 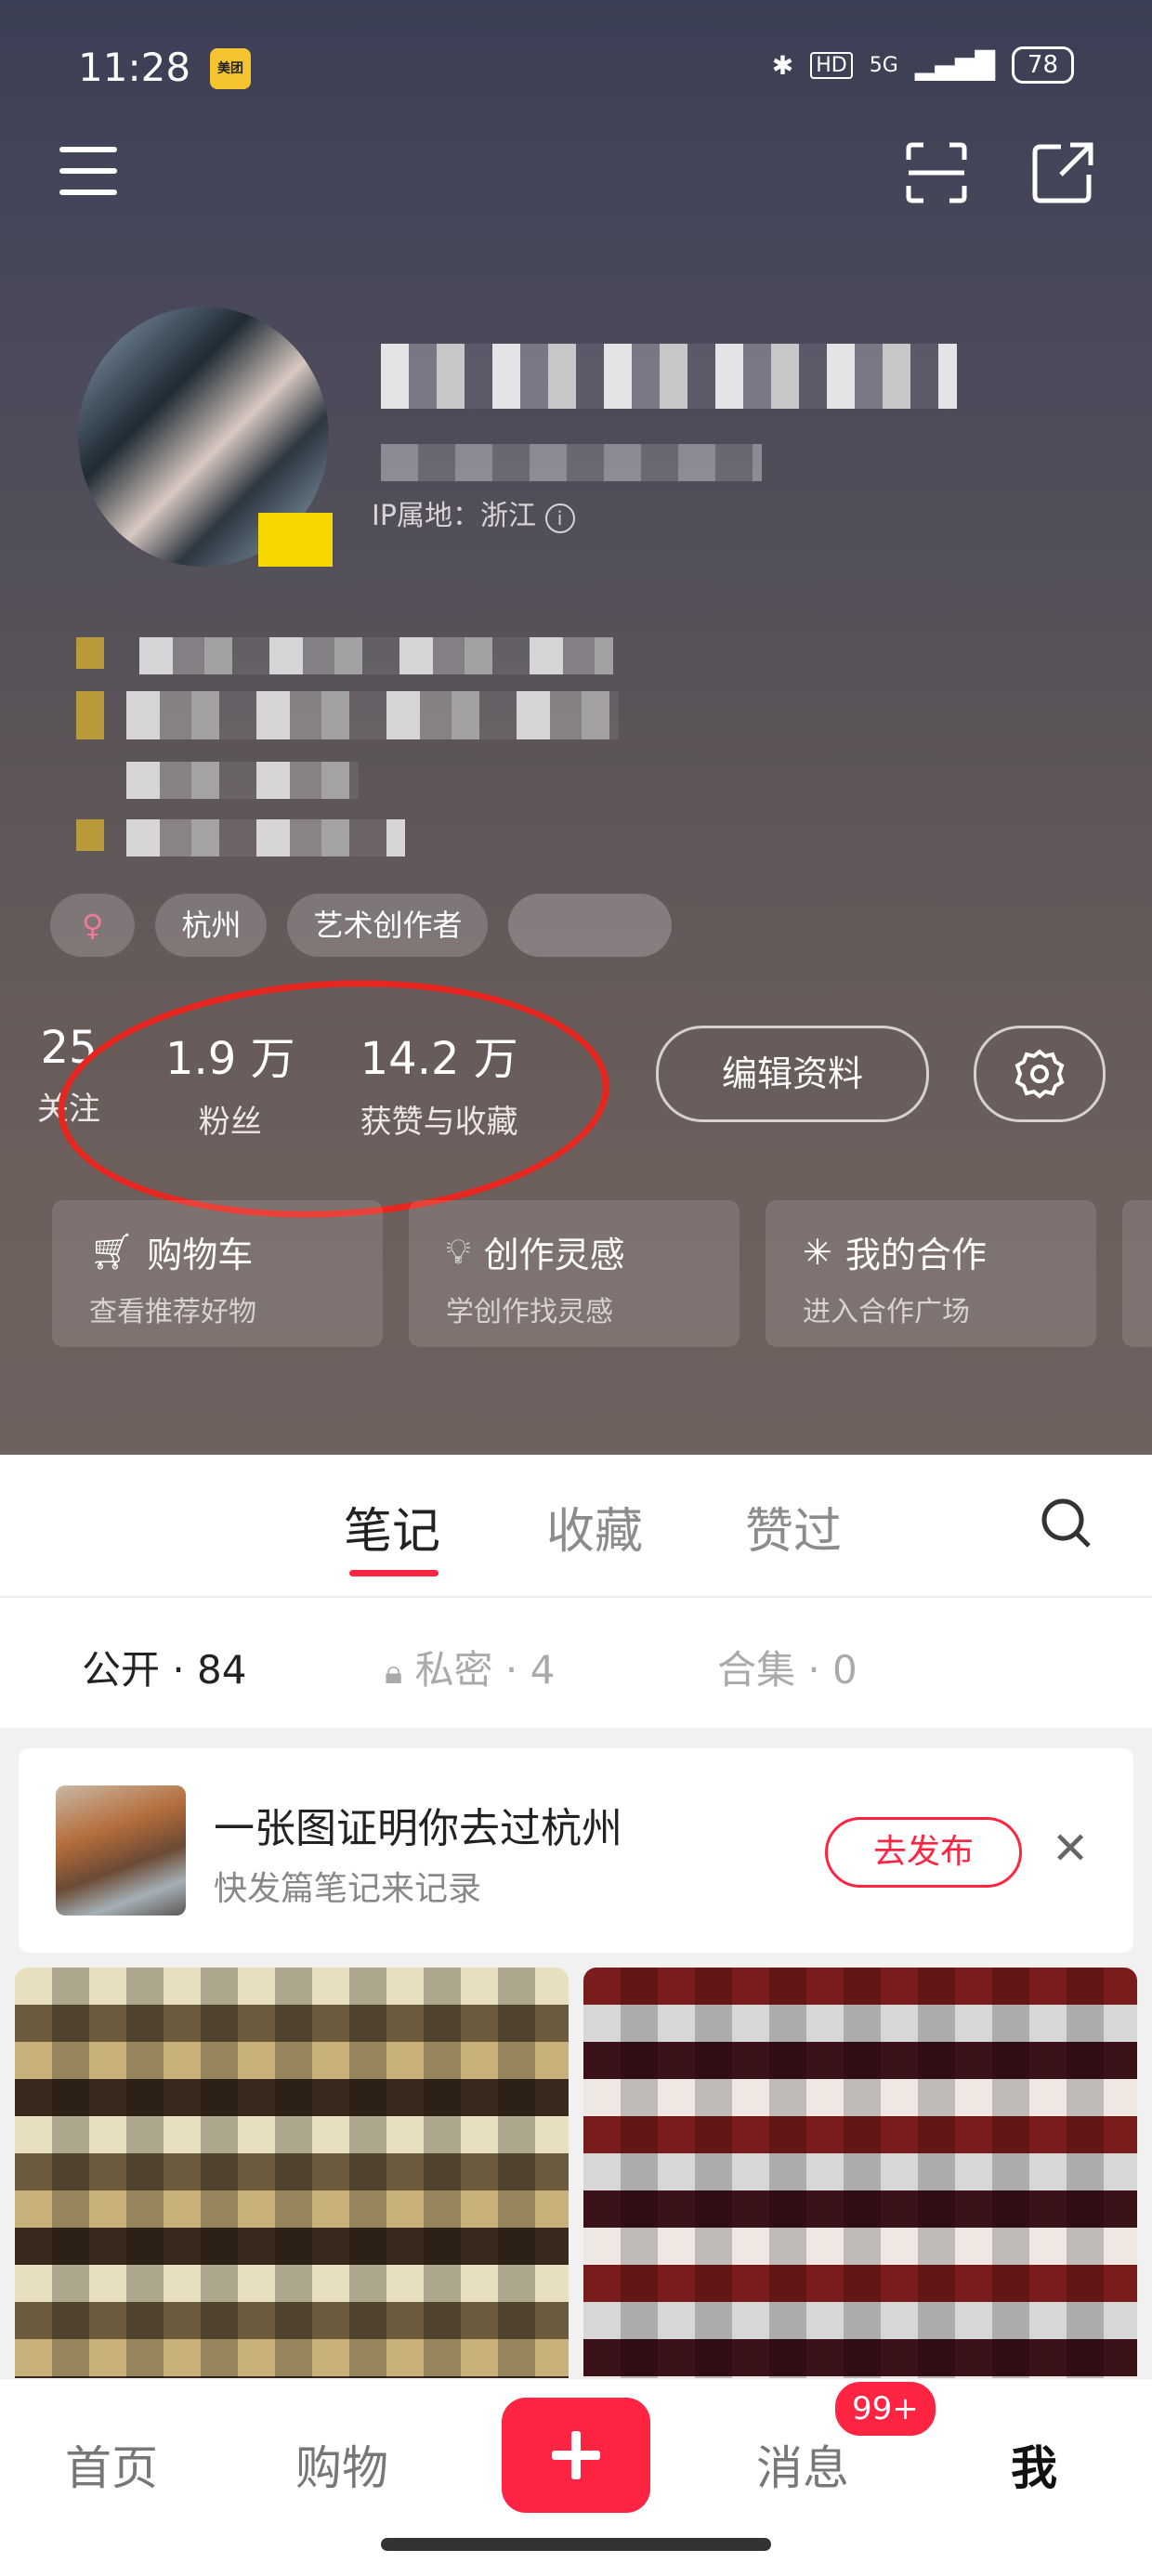 What do you see at coordinates (1066, 1523) in the screenshot?
I see `search-icon` at bounding box center [1066, 1523].